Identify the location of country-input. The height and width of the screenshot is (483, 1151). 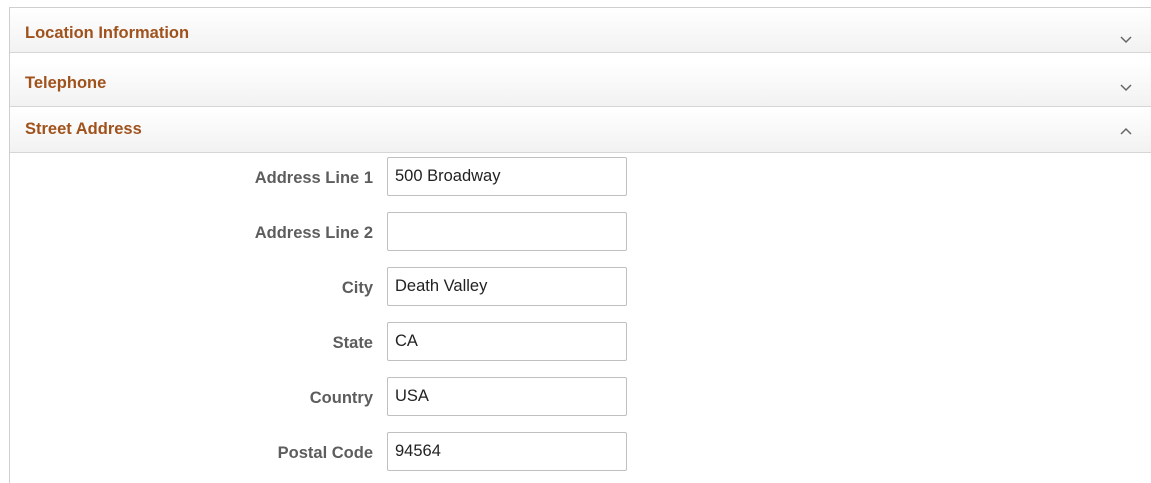
(507, 396).